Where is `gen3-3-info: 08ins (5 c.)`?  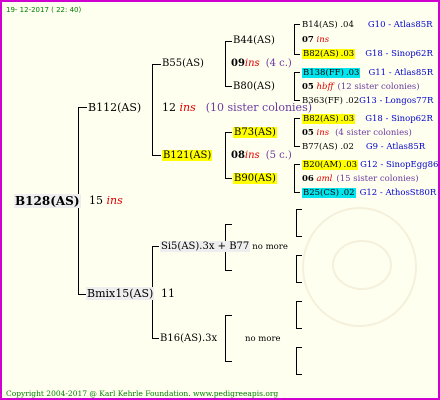
gen3-3-info: 08ins (5 c.) is located at coordinates (261, 155).